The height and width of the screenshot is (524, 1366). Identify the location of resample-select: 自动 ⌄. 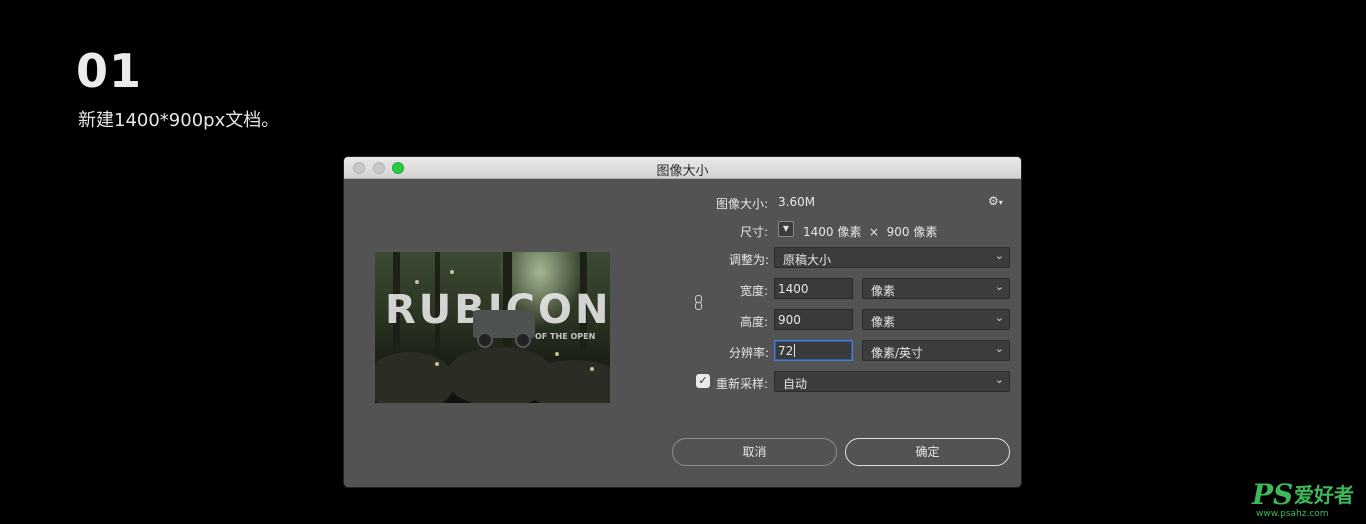
(892, 381).